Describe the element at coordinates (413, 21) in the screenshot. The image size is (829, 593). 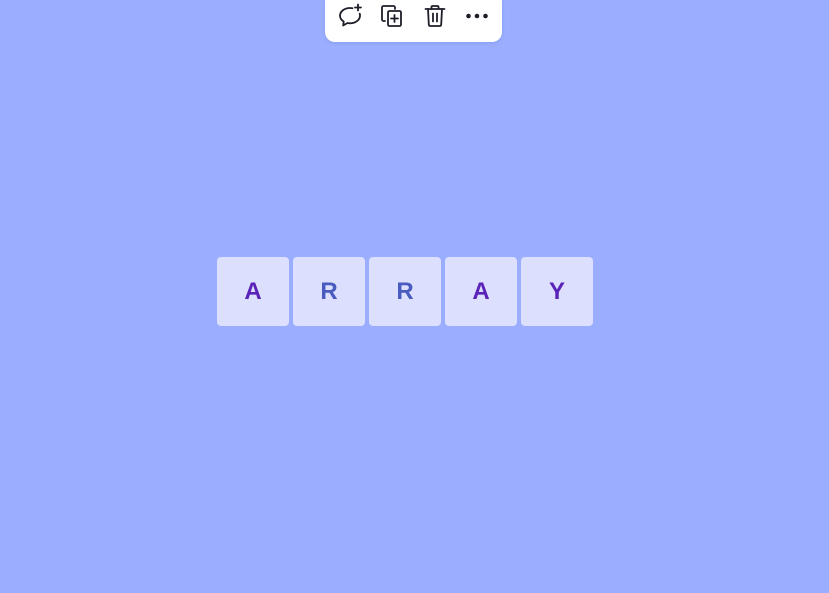
I see `element-toolbar` at that location.